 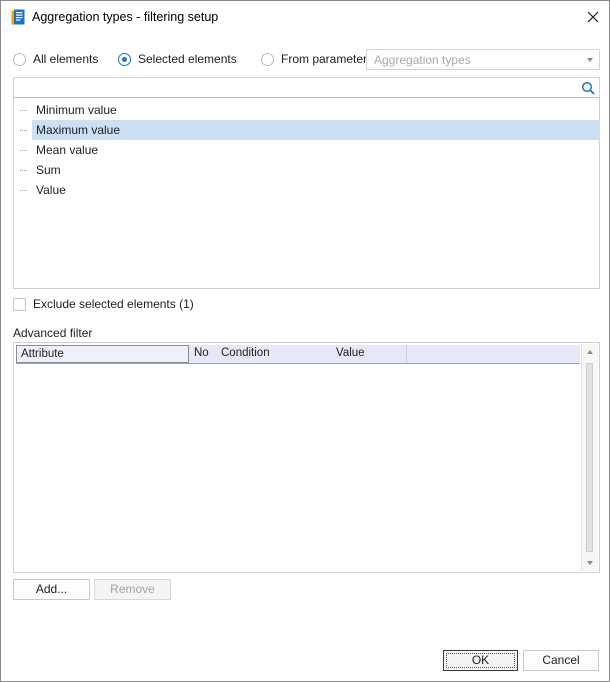 I want to click on chevron-up-icon, so click(x=590, y=352).